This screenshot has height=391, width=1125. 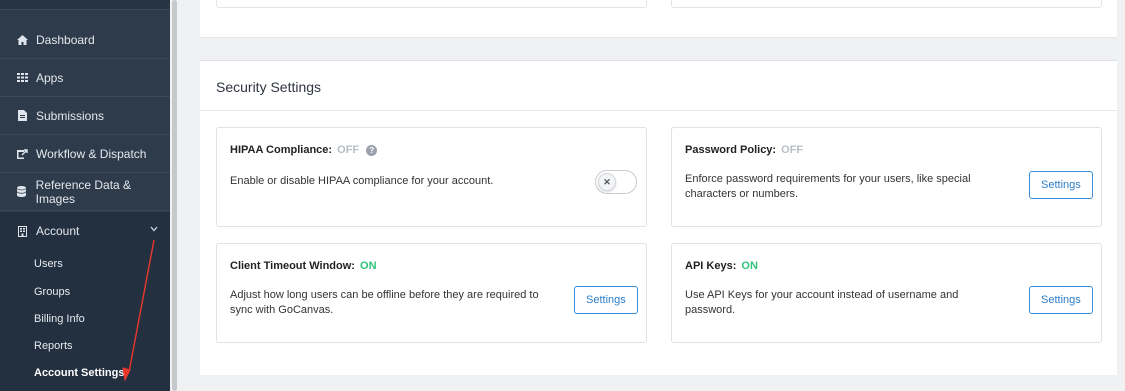 What do you see at coordinates (22, 231) in the screenshot?
I see `building-icon` at bounding box center [22, 231].